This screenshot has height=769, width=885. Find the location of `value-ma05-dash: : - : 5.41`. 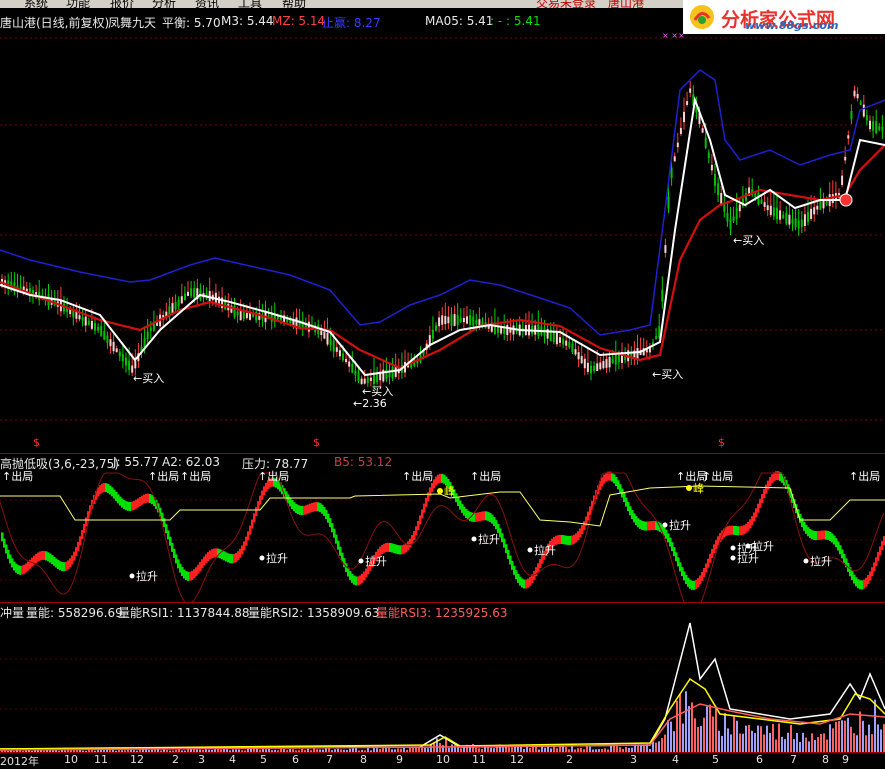

value-ma05-dash: : - : 5.41 is located at coordinates (515, 21).